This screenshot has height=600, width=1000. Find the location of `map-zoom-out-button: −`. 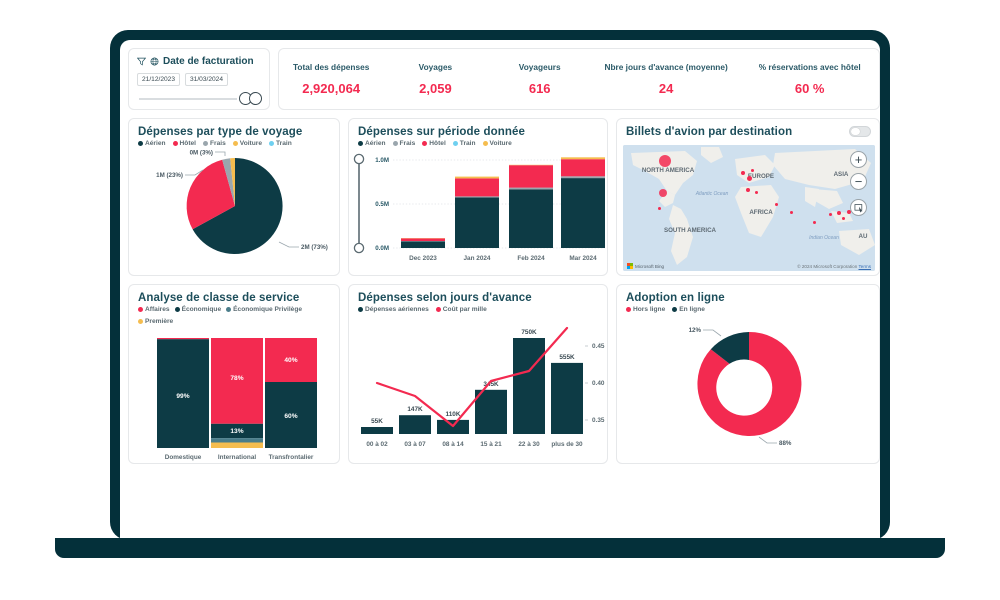

map-zoom-out-button: − is located at coordinates (858, 181).